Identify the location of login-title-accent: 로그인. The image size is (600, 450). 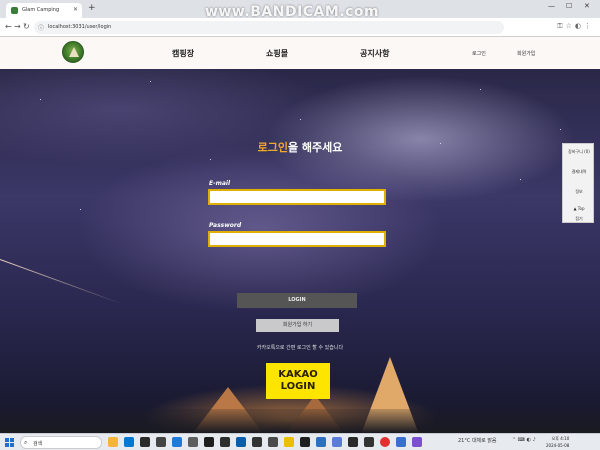
(272, 147).